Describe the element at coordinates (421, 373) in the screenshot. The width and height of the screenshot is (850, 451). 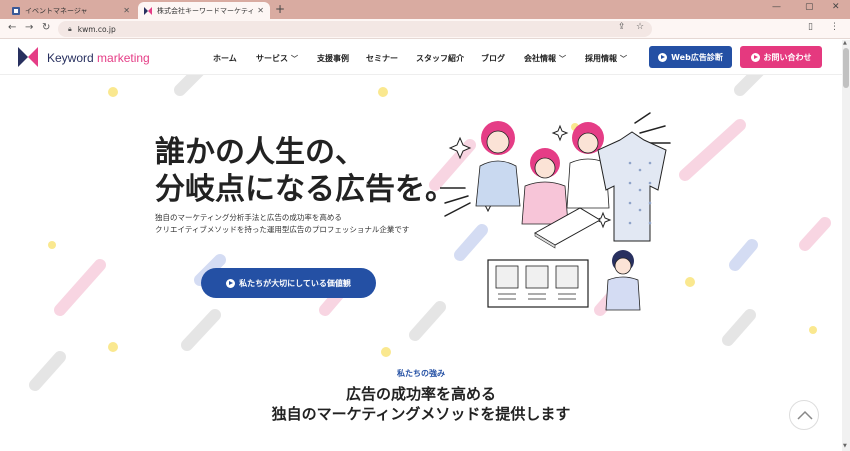
I see `strength-label: 私たちの強み` at that location.